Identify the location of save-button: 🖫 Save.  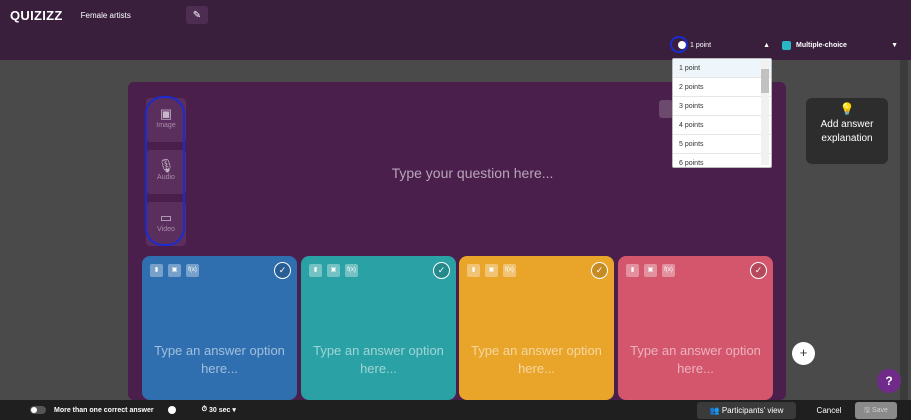
(876, 410).